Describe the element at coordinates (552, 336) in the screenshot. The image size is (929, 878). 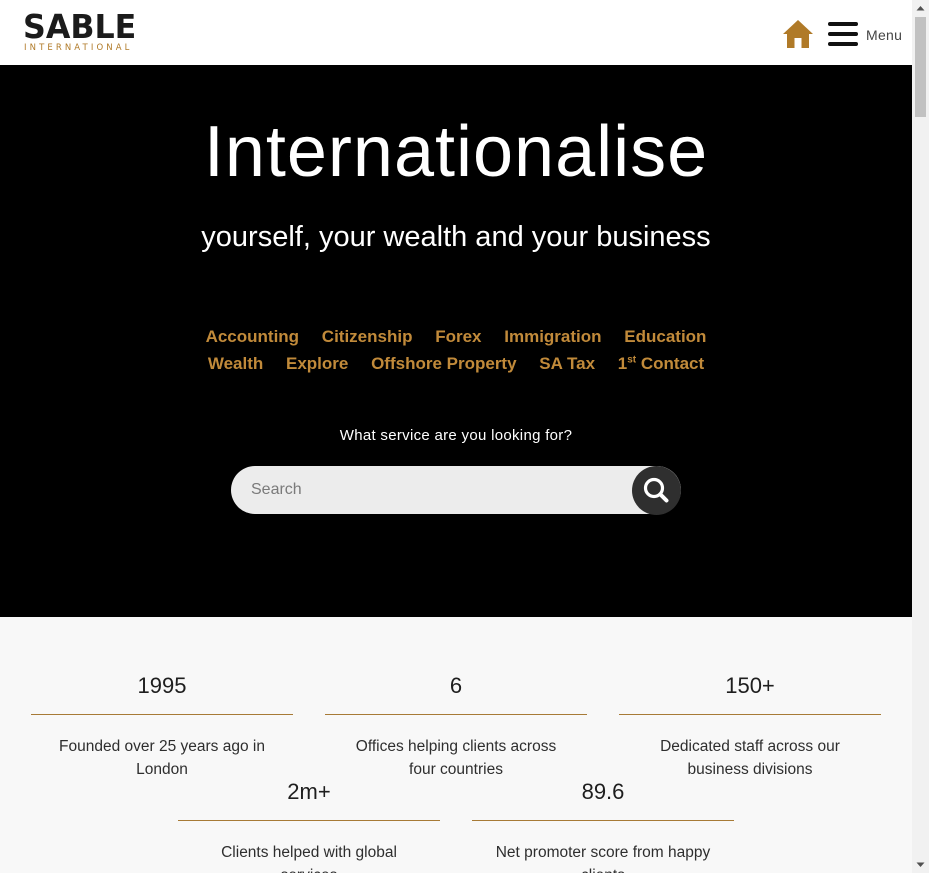
I see `service-link-immigration: Immigration` at that location.